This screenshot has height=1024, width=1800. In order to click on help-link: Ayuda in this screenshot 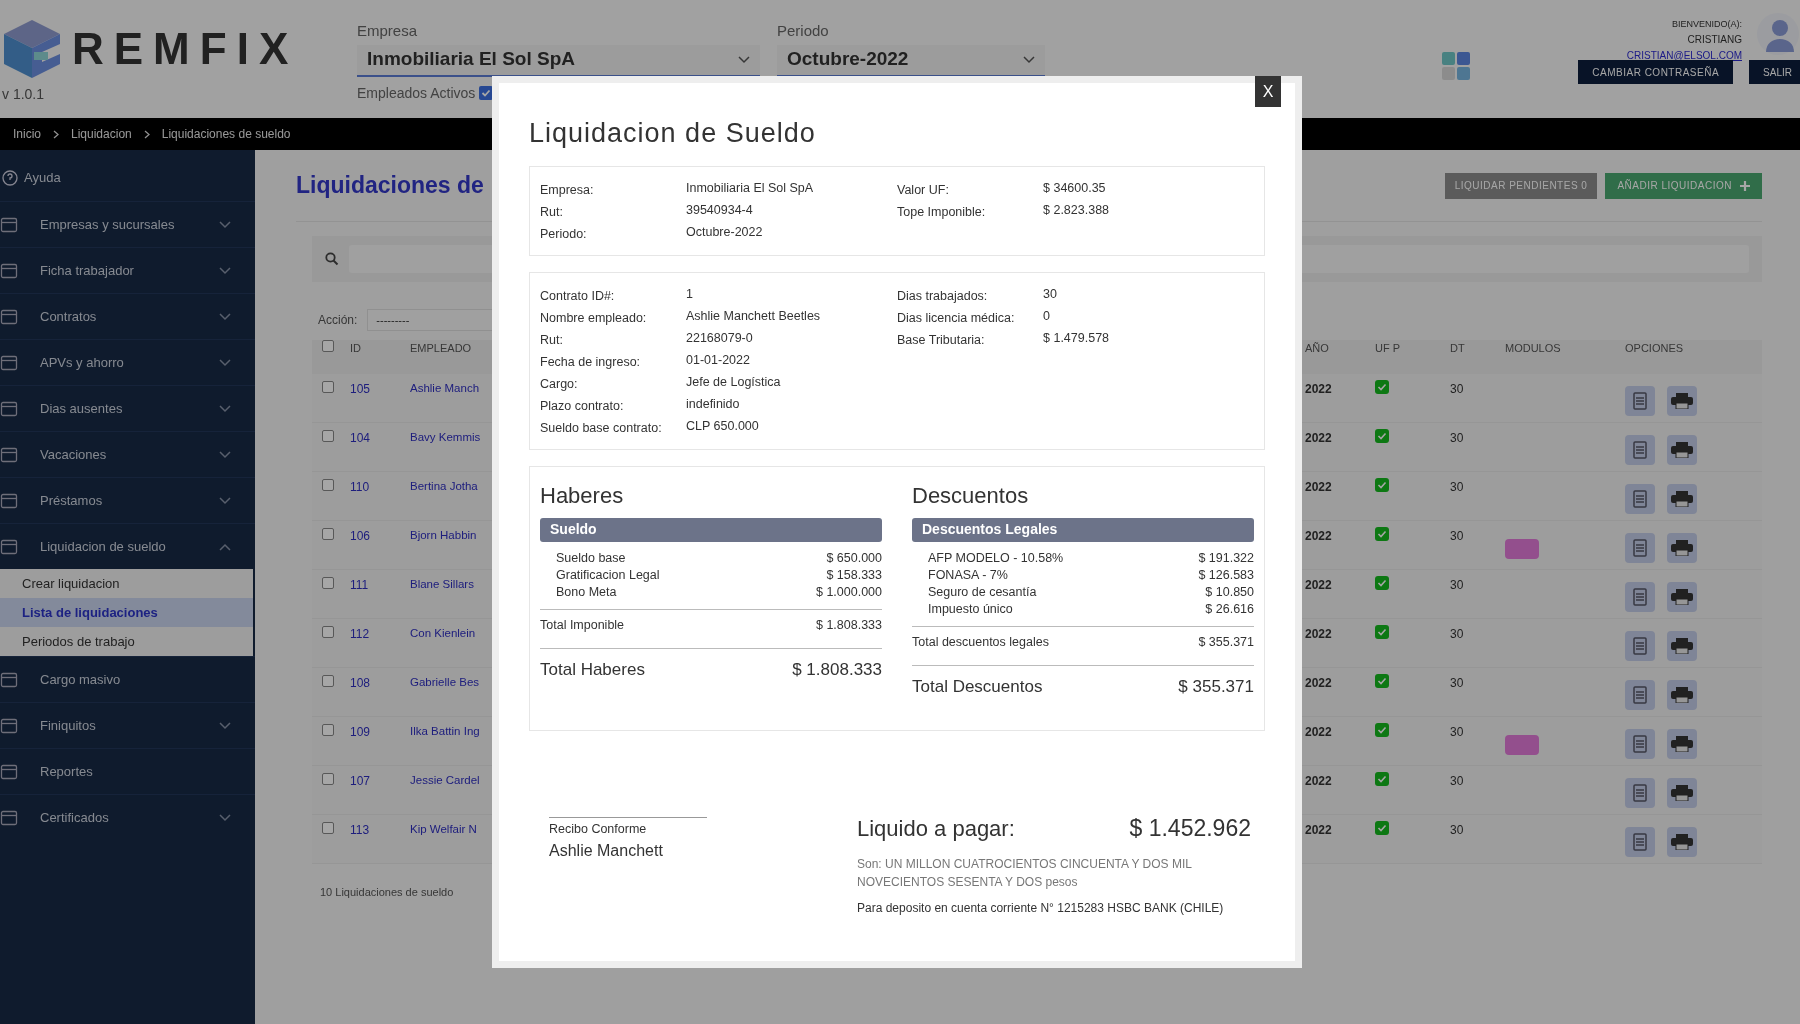, I will do `click(42, 178)`.